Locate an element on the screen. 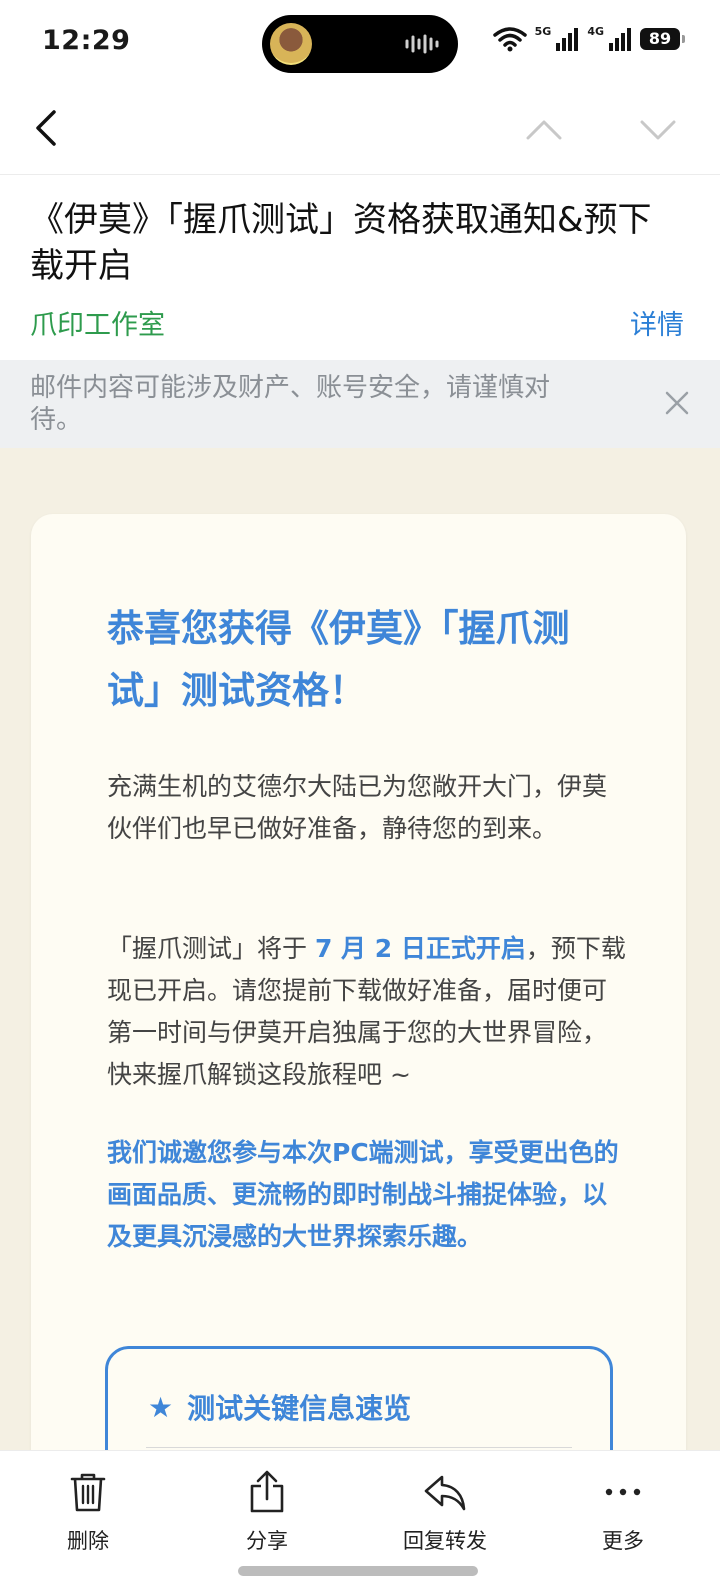  reply-icon is located at coordinates (445, 1493).